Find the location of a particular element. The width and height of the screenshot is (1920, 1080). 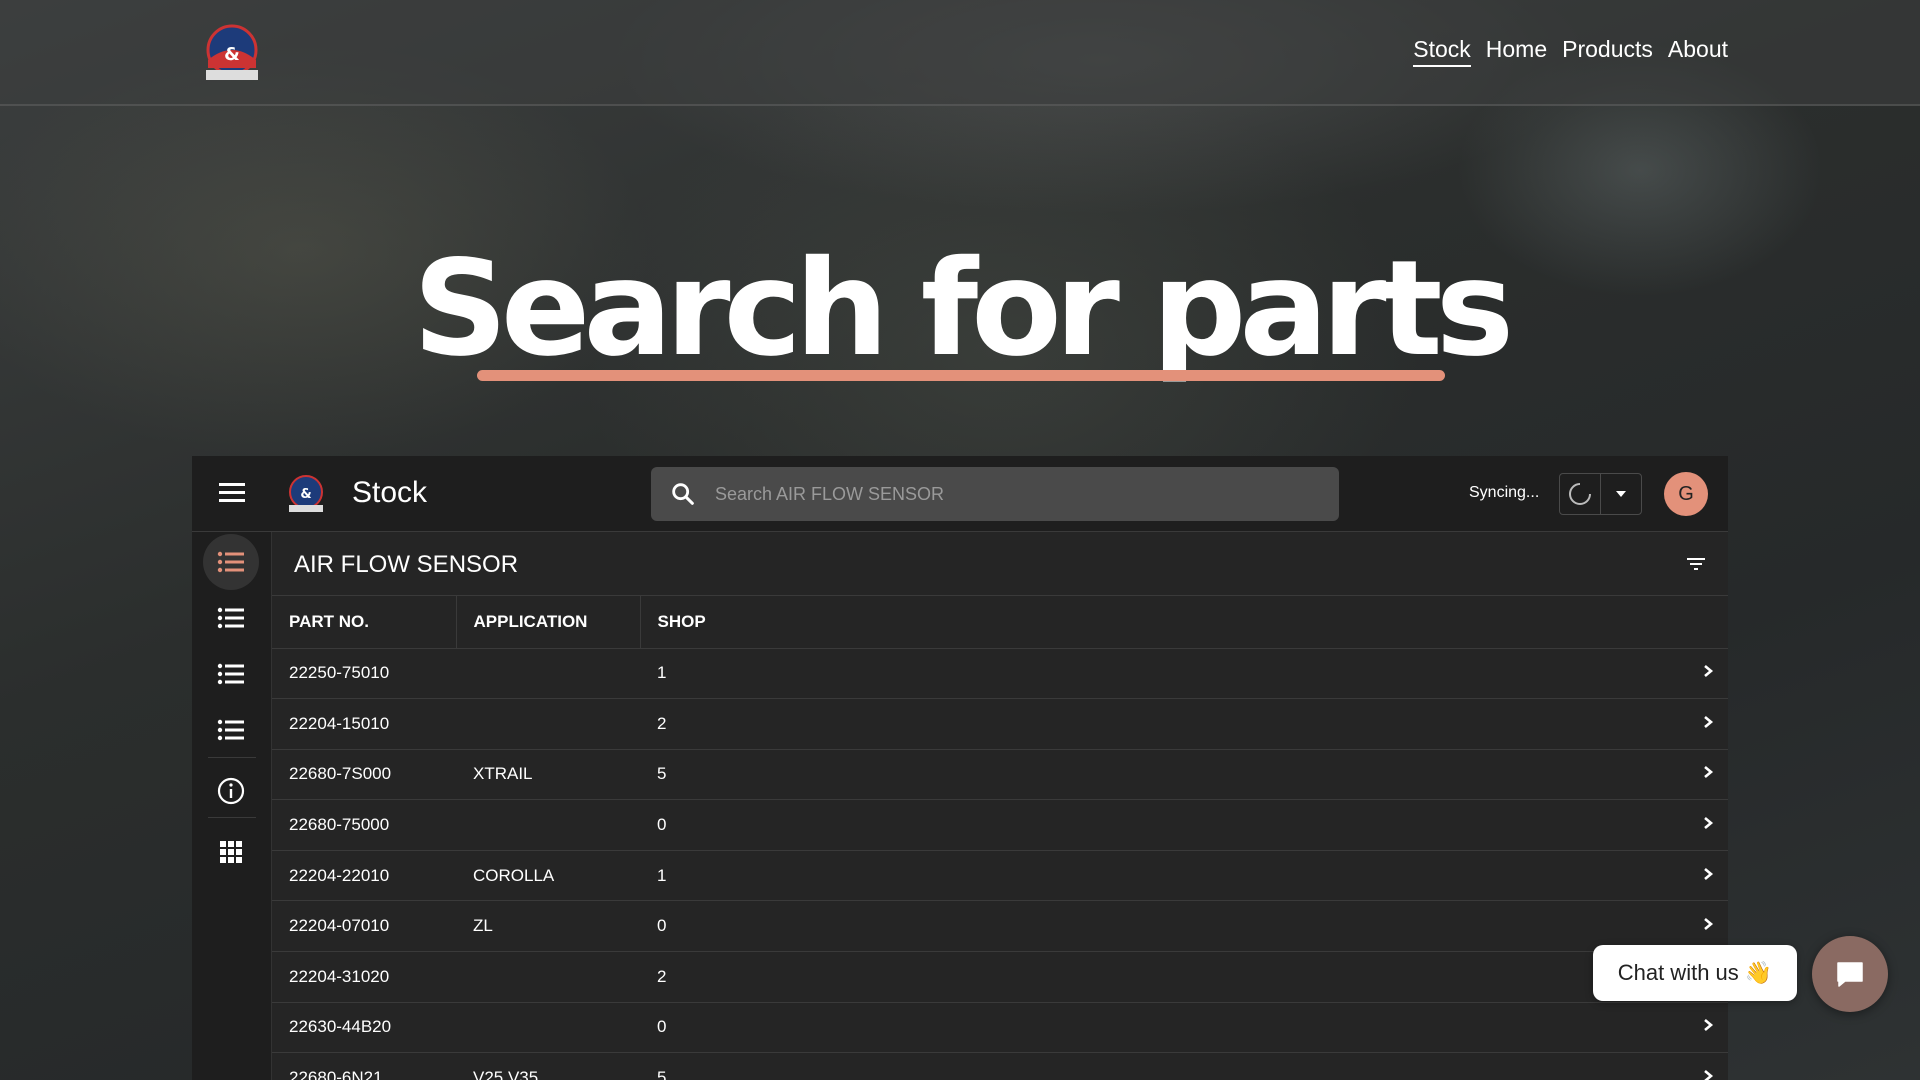

table-row: 22630-44B20 0 is located at coordinates (1000, 1028).